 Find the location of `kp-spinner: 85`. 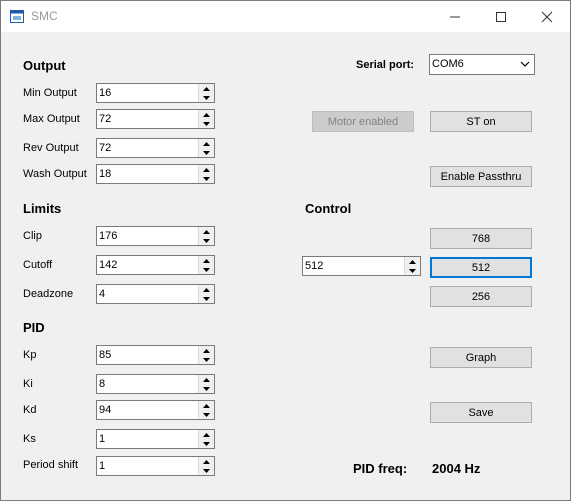

kp-spinner: 85 is located at coordinates (155, 355).